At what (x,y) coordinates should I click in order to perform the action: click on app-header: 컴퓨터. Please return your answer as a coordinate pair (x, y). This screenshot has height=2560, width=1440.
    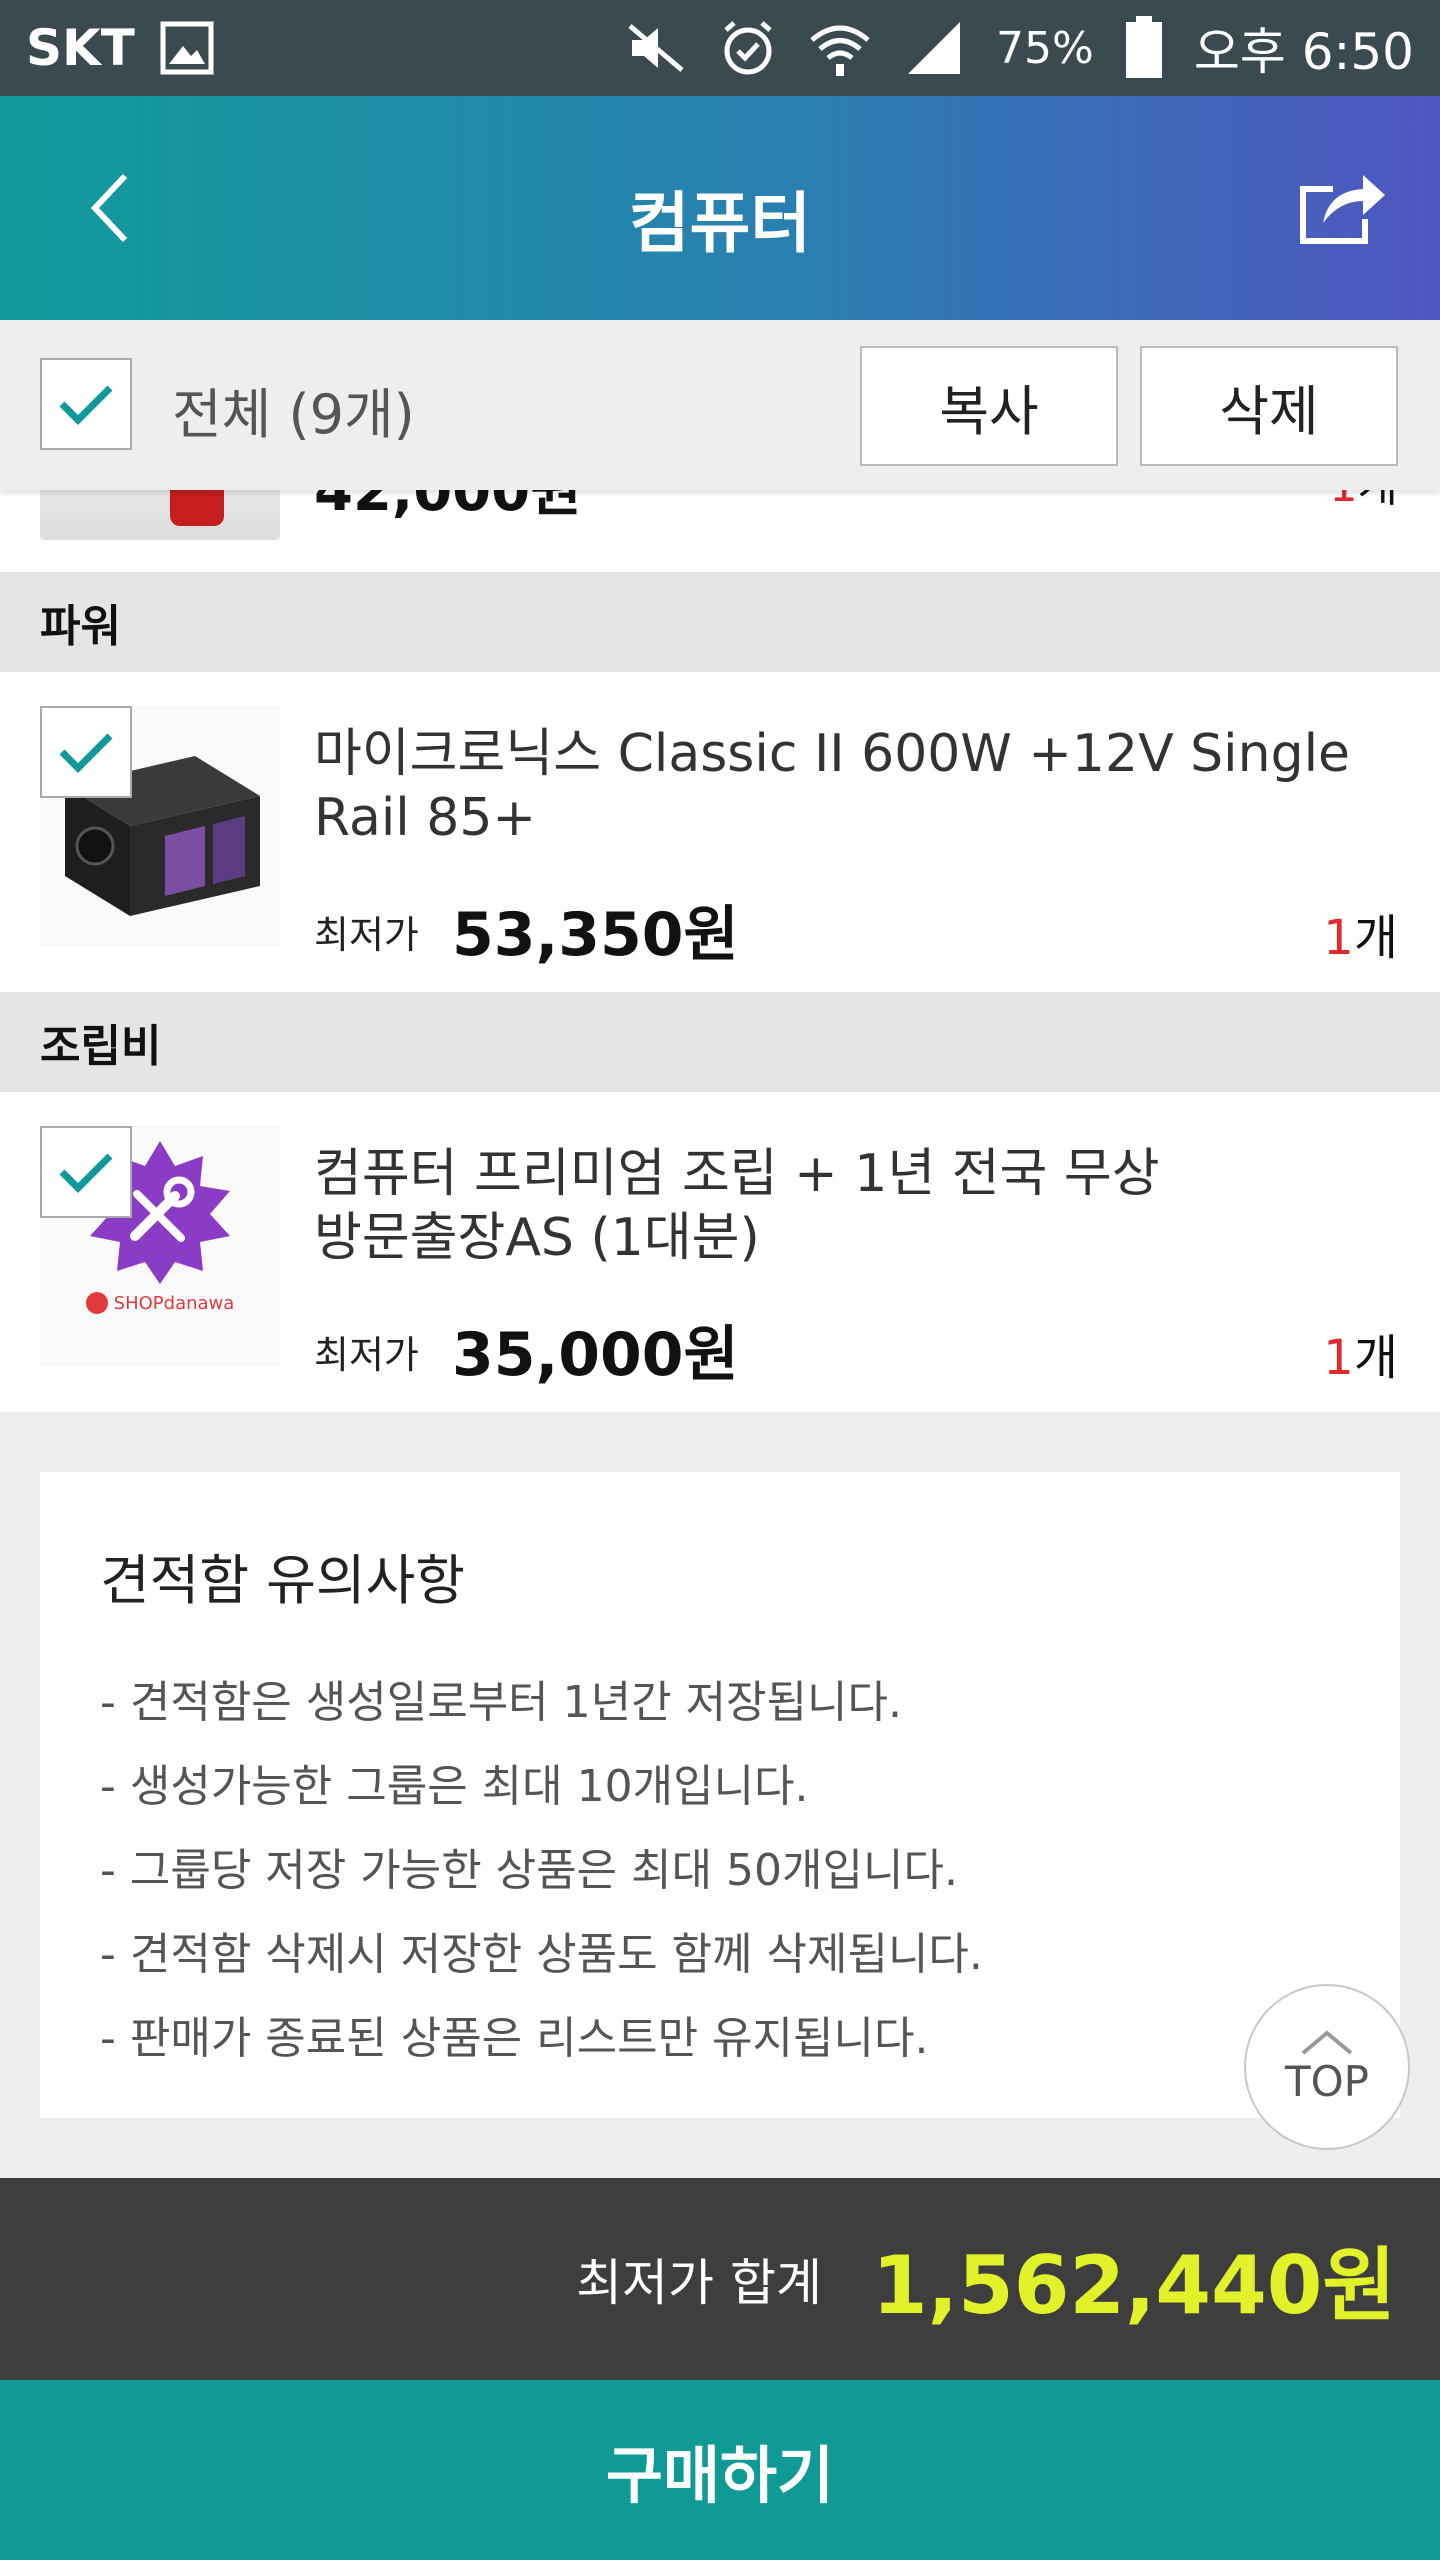
    Looking at the image, I should click on (720, 208).